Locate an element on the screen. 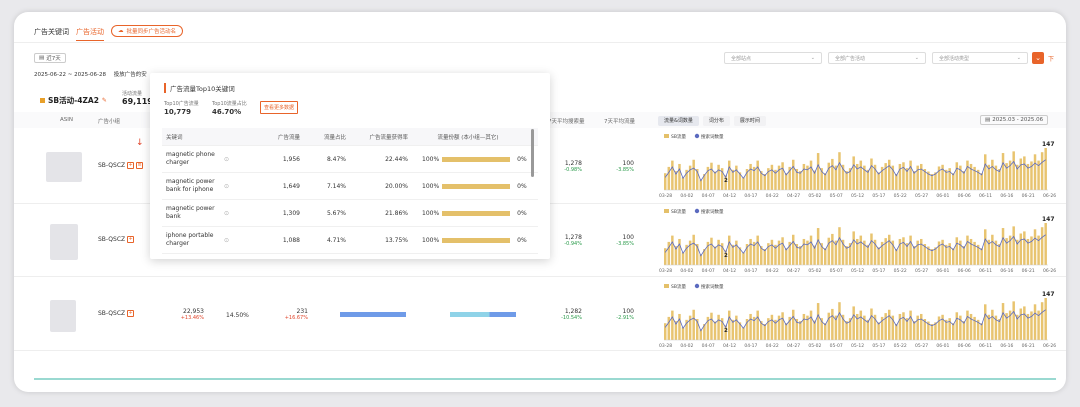  popup-title: 广告流量Top10关键词 is located at coordinates (199, 88).